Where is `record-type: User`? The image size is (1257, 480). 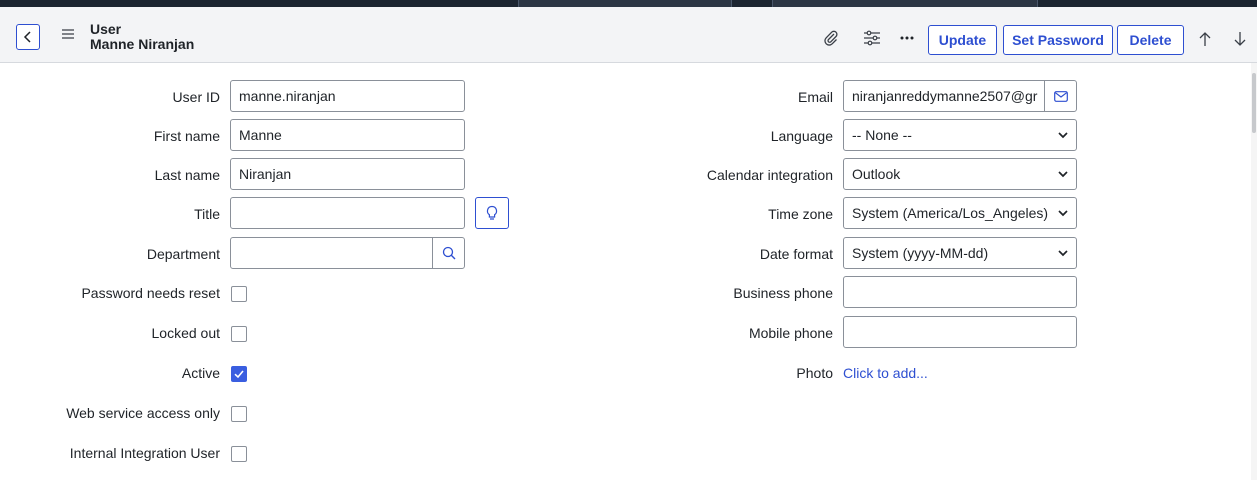
record-type: User is located at coordinates (106, 29).